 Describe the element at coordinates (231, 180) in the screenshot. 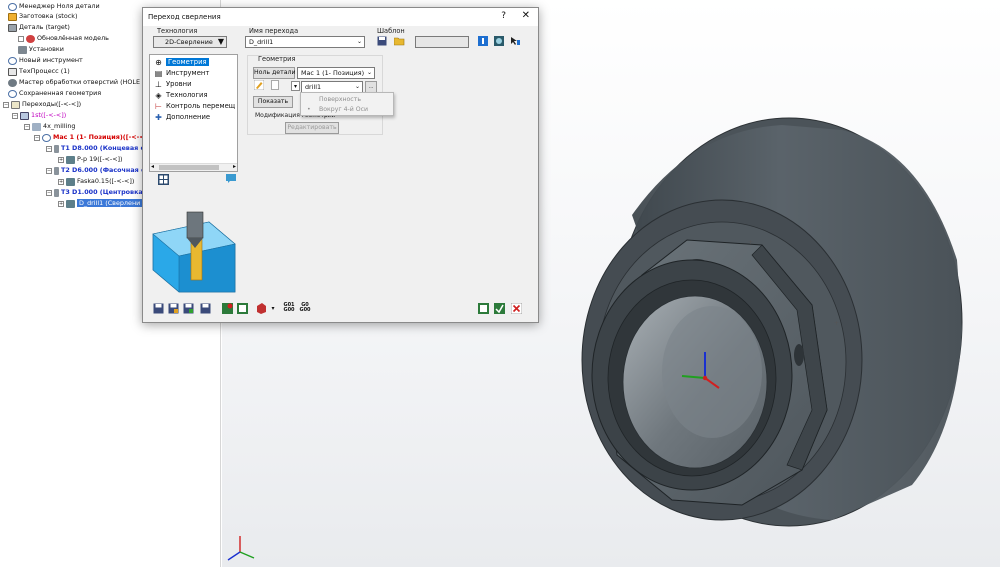

I see `comment-icon` at that location.